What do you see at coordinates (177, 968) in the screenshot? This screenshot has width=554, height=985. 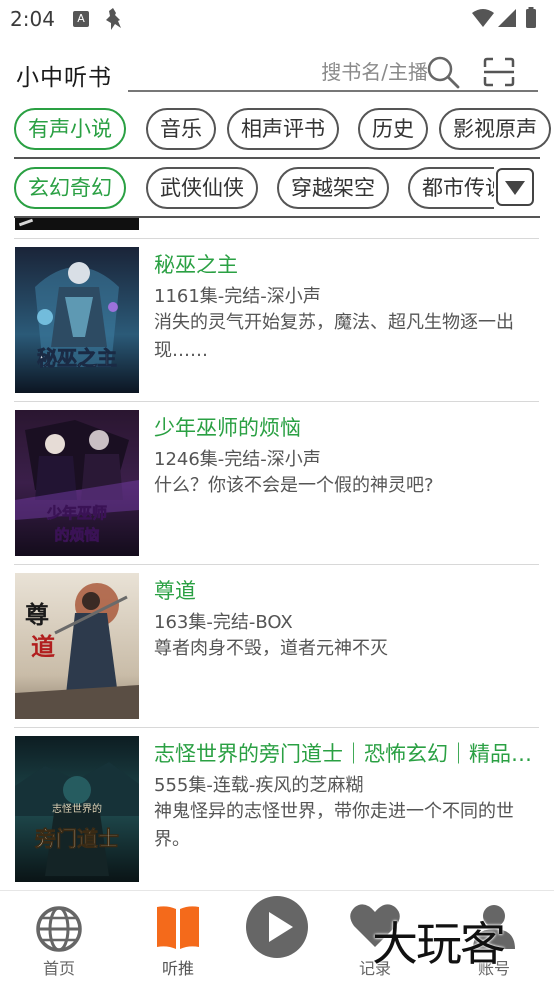 I see `nav-recommend-label: 听推` at bounding box center [177, 968].